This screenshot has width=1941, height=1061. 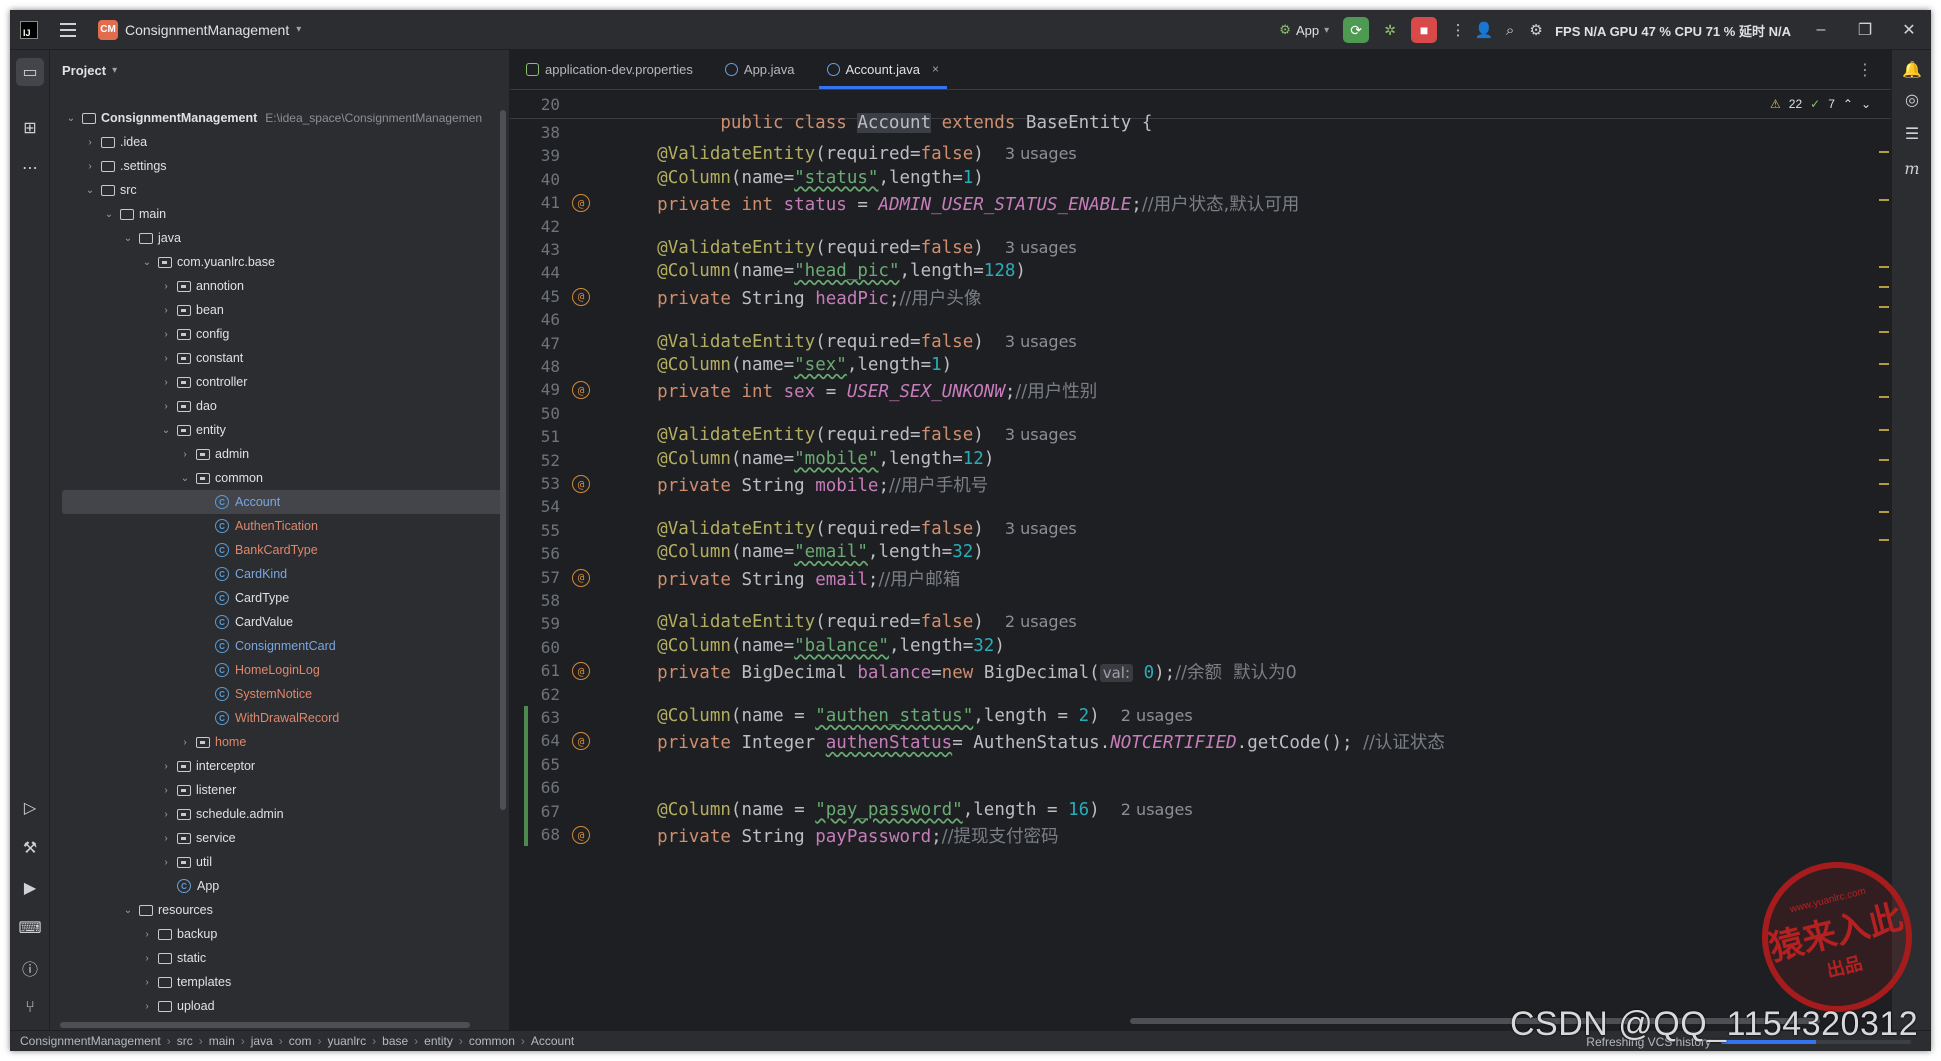 What do you see at coordinates (552, 1041) in the screenshot?
I see `breadcrumb-item: Account` at bounding box center [552, 1041].